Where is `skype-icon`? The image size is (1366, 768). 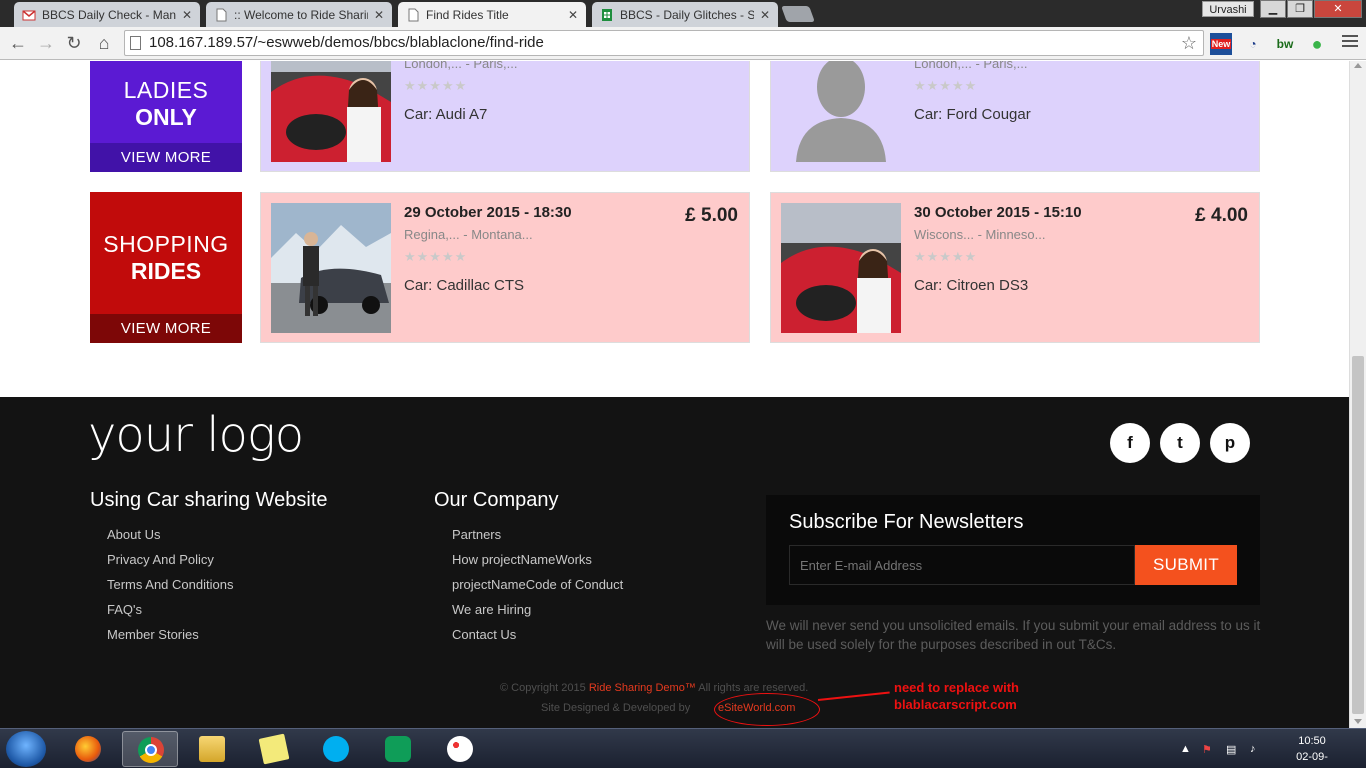 skype-icon is located at coordinates (336, 749).